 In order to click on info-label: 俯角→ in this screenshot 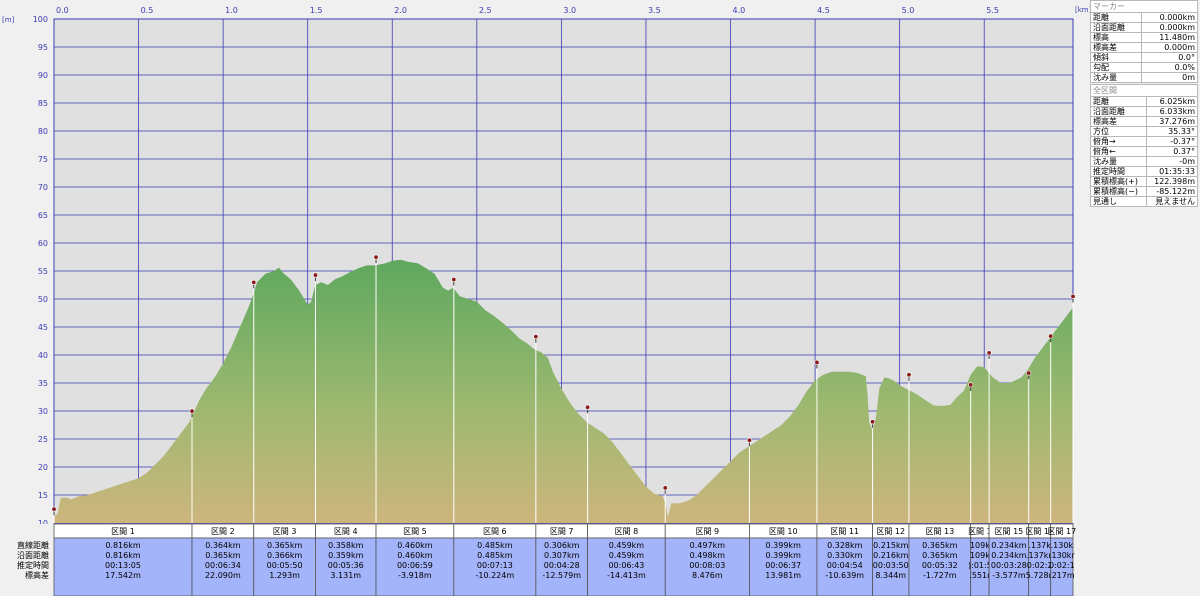, I will do `click(1118, 141)`.